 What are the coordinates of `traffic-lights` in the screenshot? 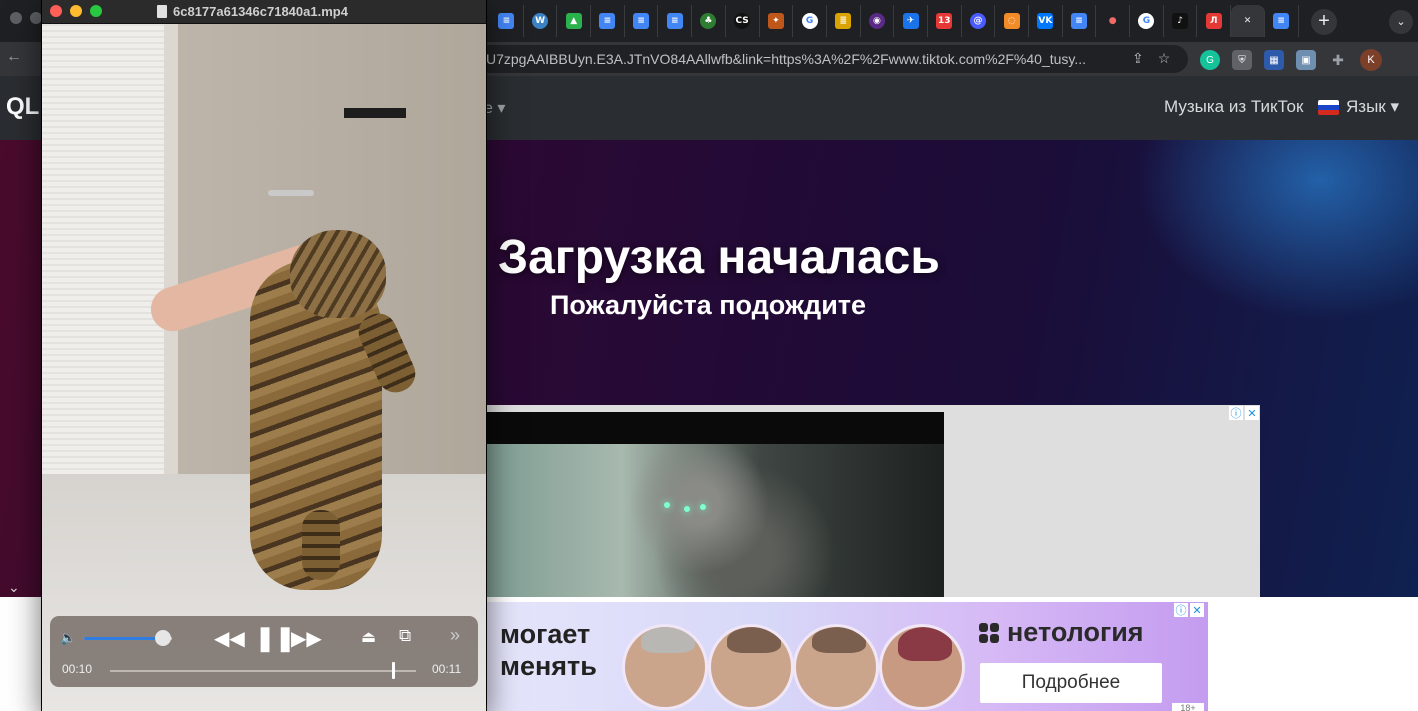 It's located at (76, 11).